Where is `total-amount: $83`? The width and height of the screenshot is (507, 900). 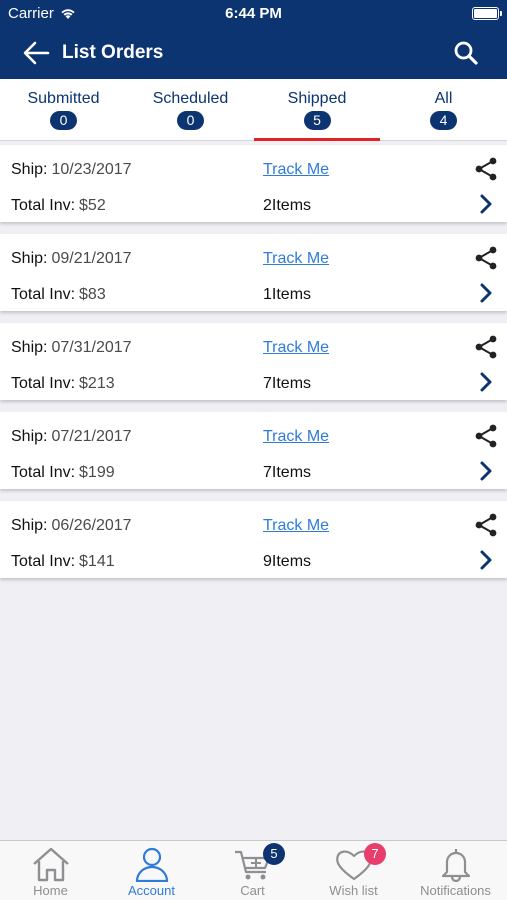
total-amount: $83 is located at coordinates (92, 294).